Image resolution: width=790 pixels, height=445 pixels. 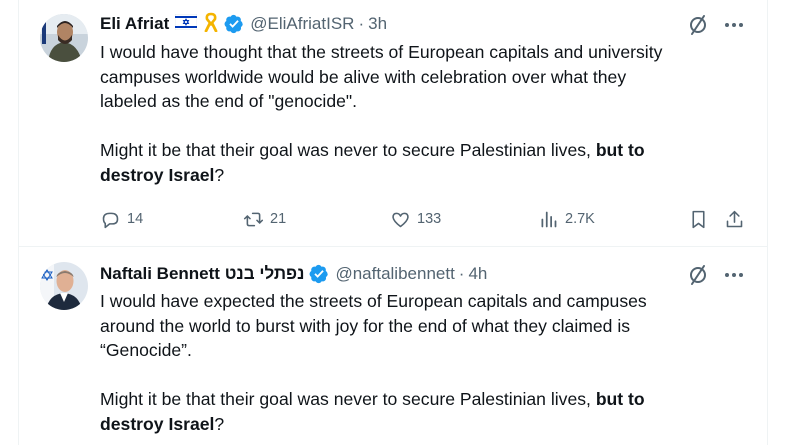 What do you see at coordinates (580, 219) in the screenshot?
I see `views-count: 2.7K` at bounding box center [580, 219].